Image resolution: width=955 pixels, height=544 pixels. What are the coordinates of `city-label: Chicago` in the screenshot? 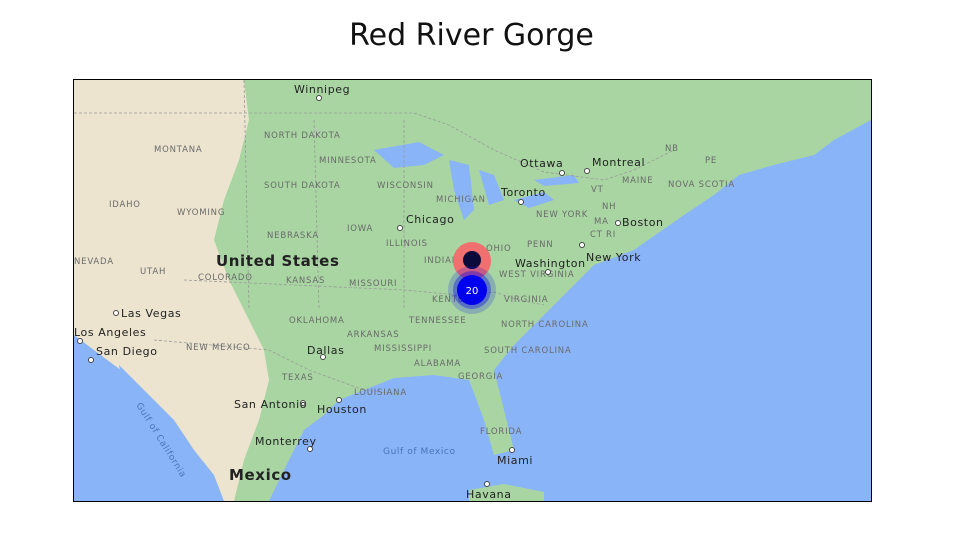 It's located at (430, 219).